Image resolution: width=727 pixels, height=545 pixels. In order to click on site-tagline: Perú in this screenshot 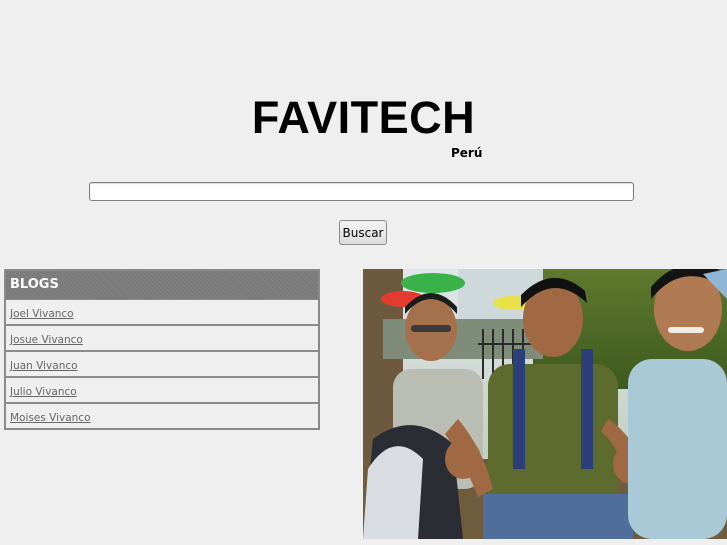, I will do `click(467, 153)`.